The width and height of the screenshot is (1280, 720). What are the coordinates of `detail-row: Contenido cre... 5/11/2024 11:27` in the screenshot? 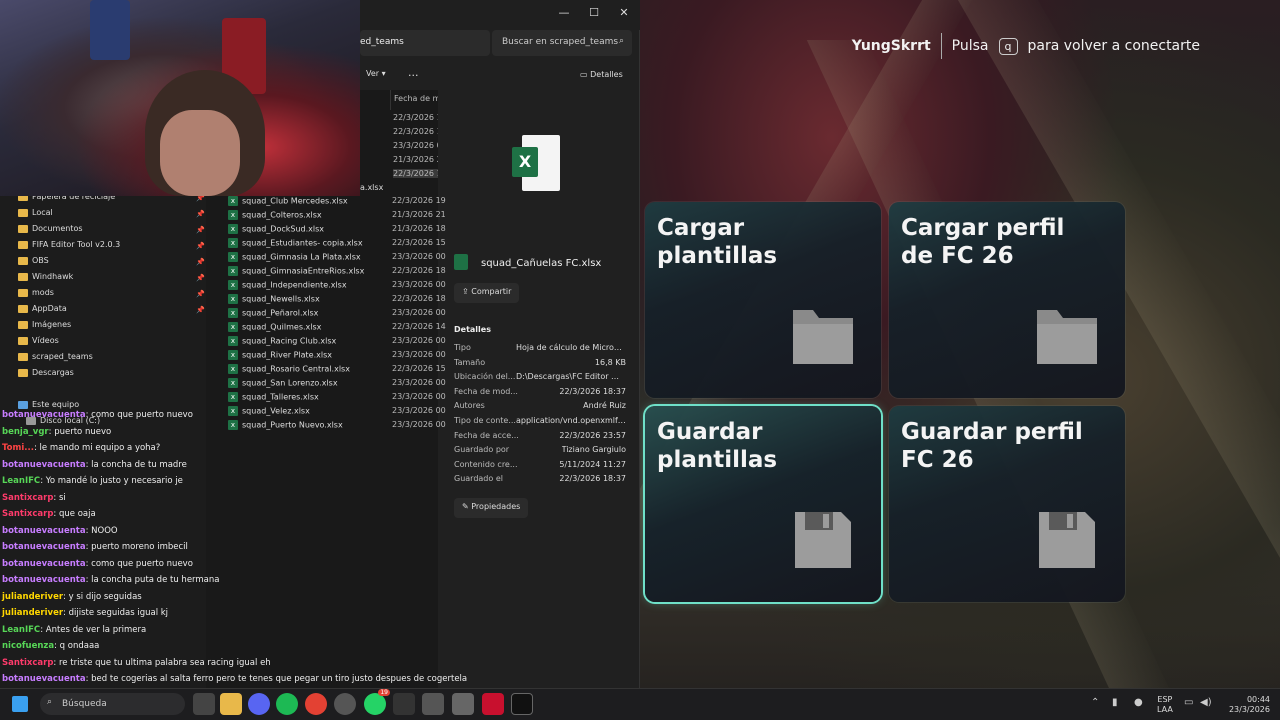 It's located at (540, 467).